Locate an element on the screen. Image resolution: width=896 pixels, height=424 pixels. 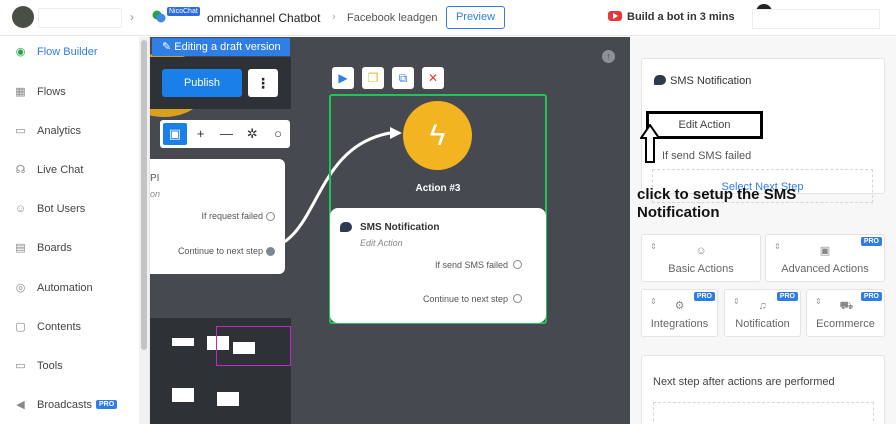
sidebar-item-label: Broadcasts is located at coordinates (65, 405).